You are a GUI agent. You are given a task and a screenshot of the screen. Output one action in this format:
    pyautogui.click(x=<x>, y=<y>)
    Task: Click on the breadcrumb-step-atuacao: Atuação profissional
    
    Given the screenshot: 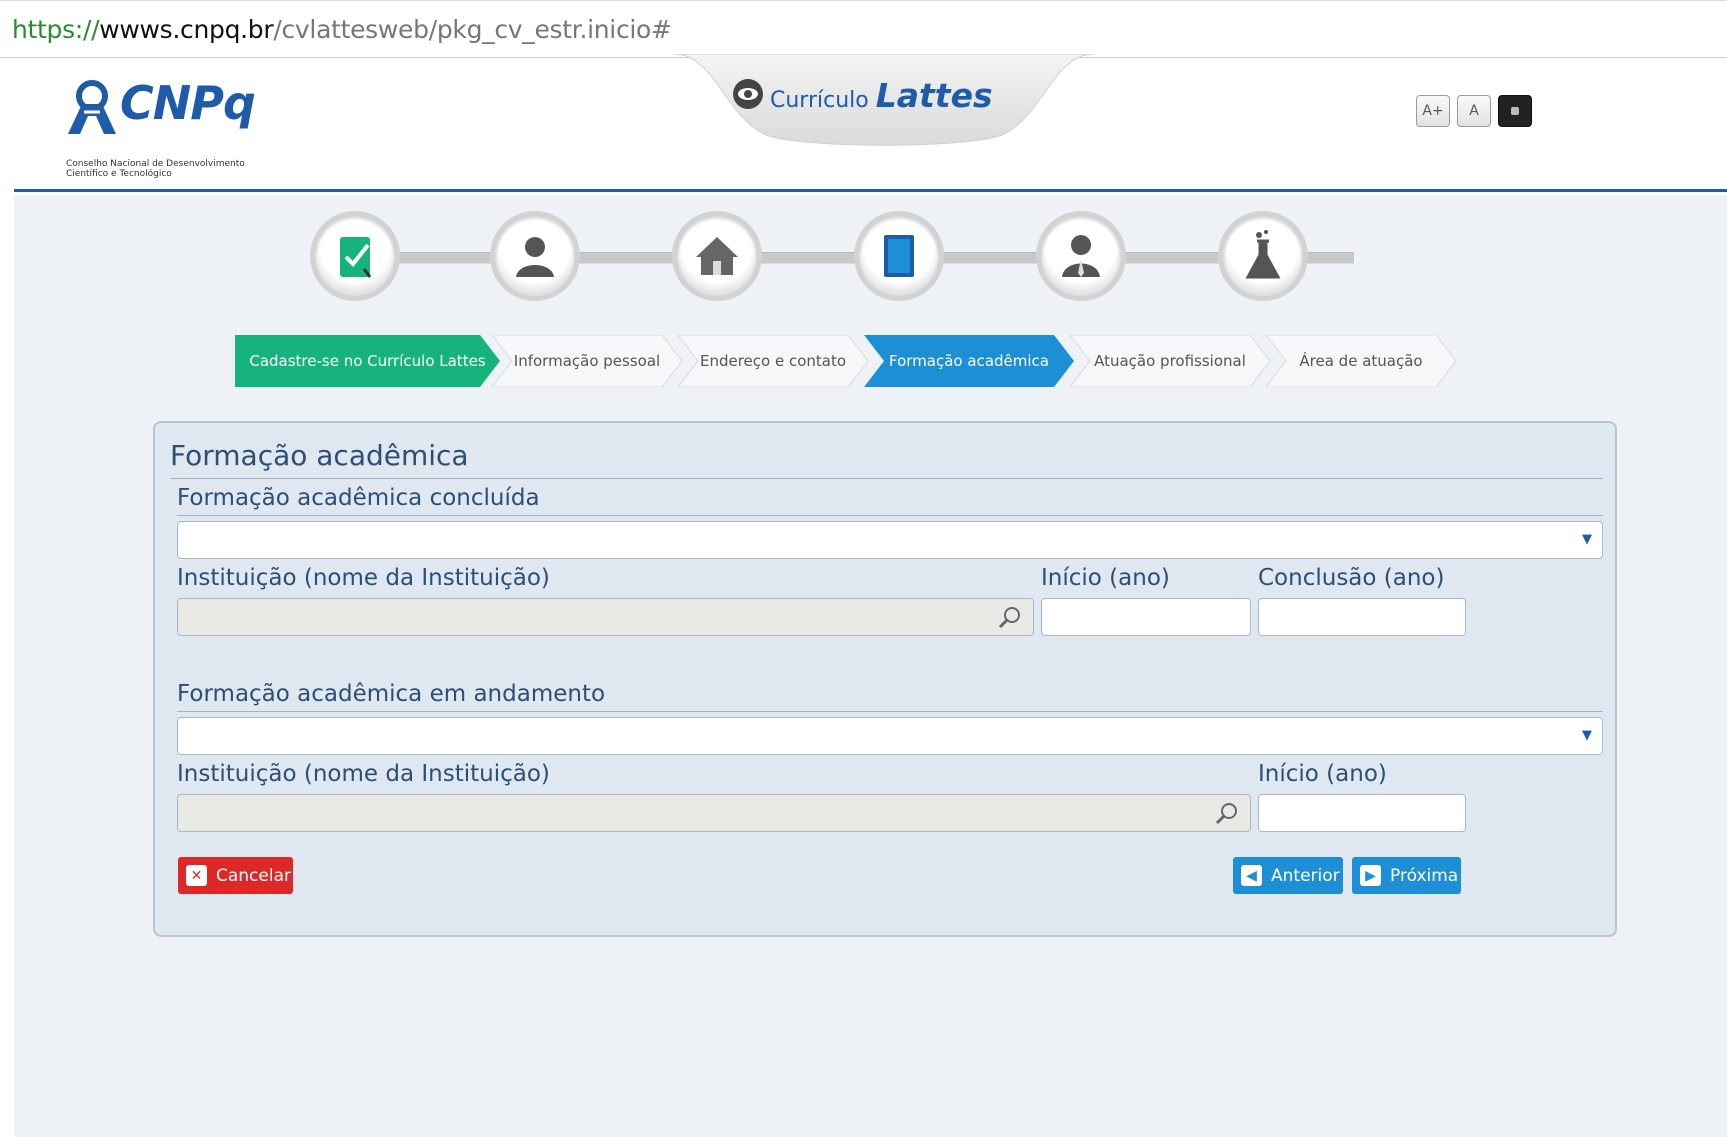 What is the action you would take?
    pyautogui.click(x=1170, y=361)
    